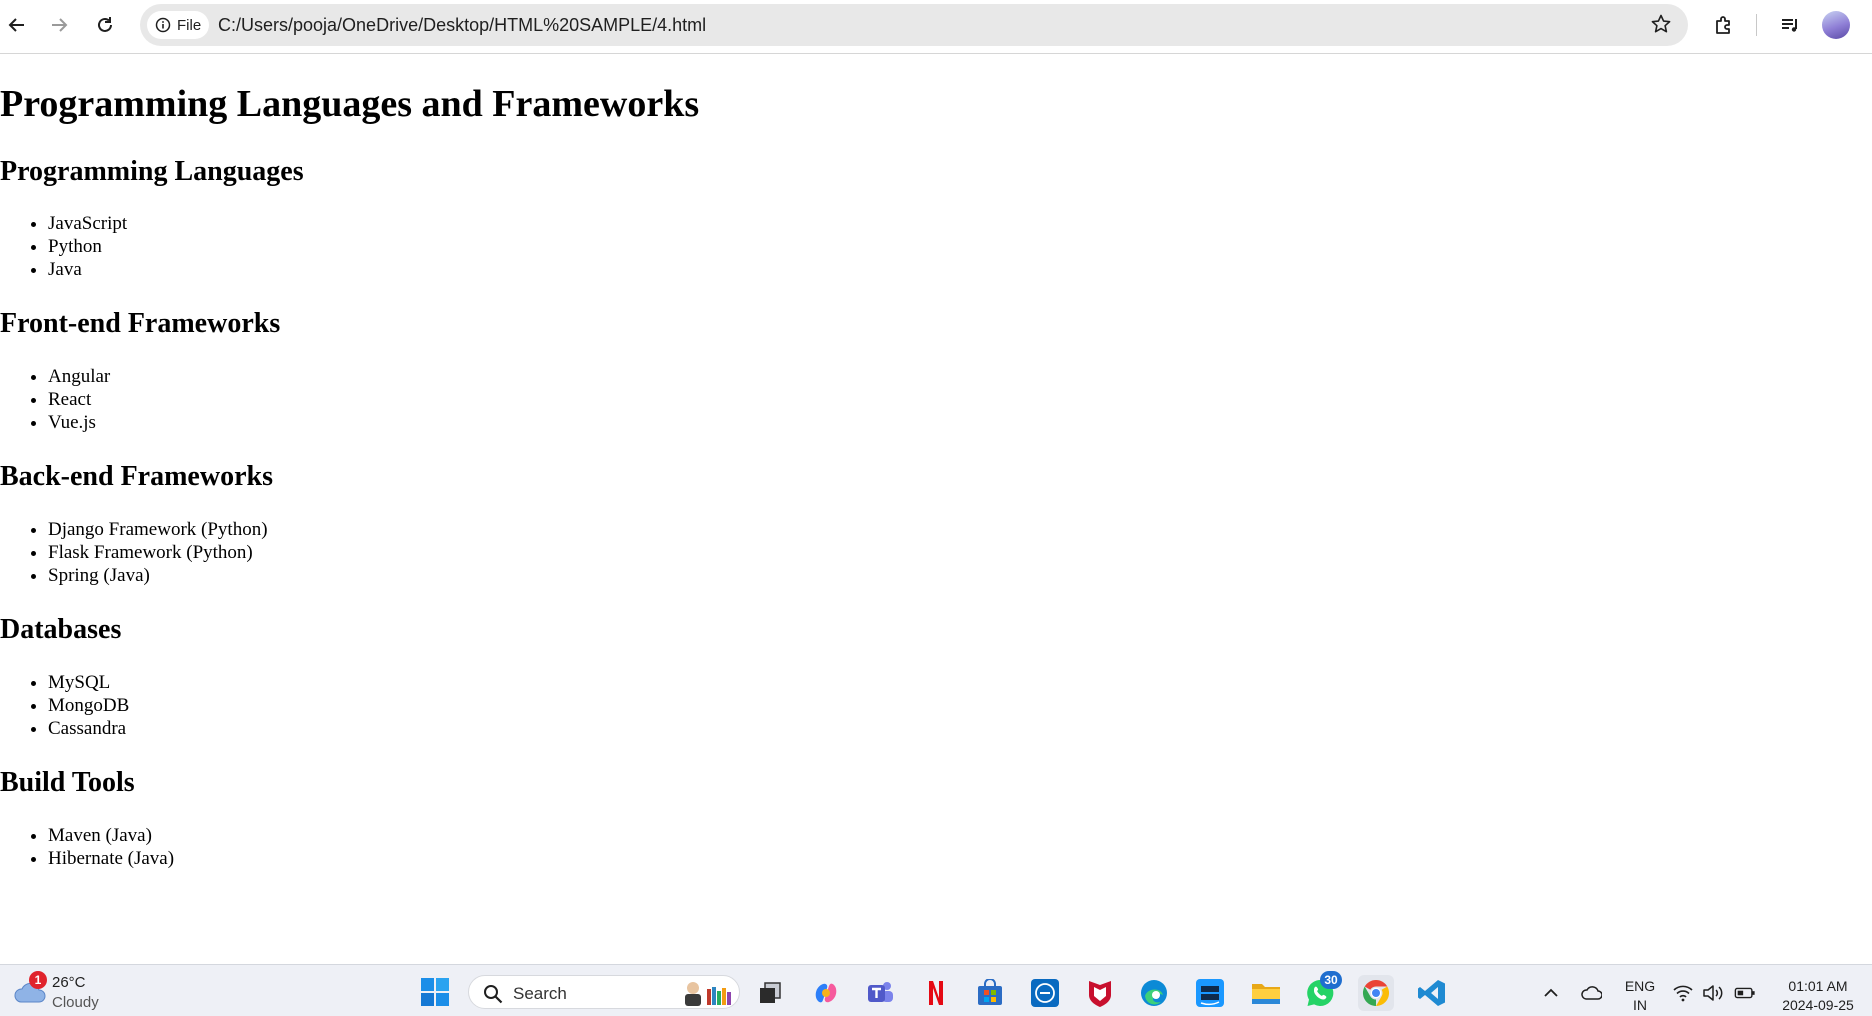  I want to click on list-item: JavaScript, so click(87, 223).